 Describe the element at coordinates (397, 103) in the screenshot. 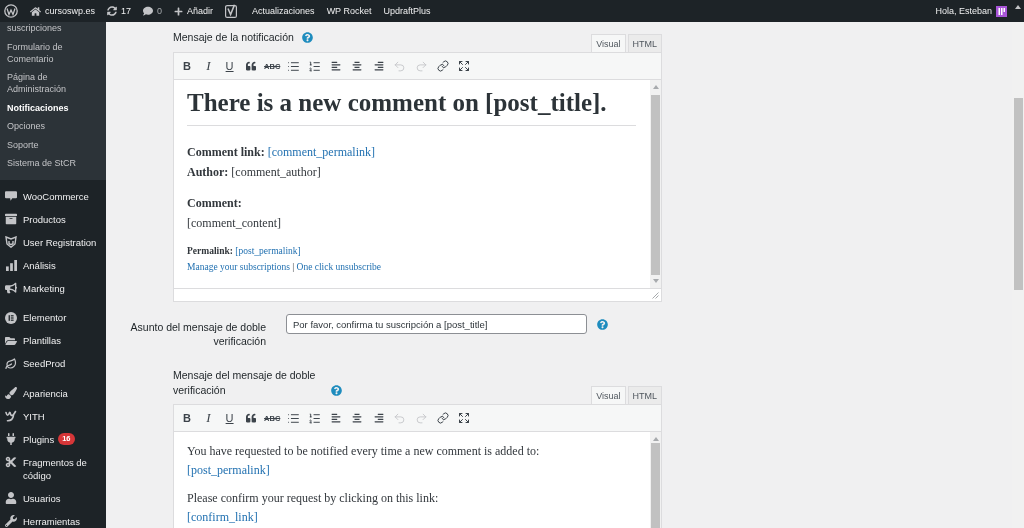

I see `email-heading: There is a new comment on [post_title].` at that location.